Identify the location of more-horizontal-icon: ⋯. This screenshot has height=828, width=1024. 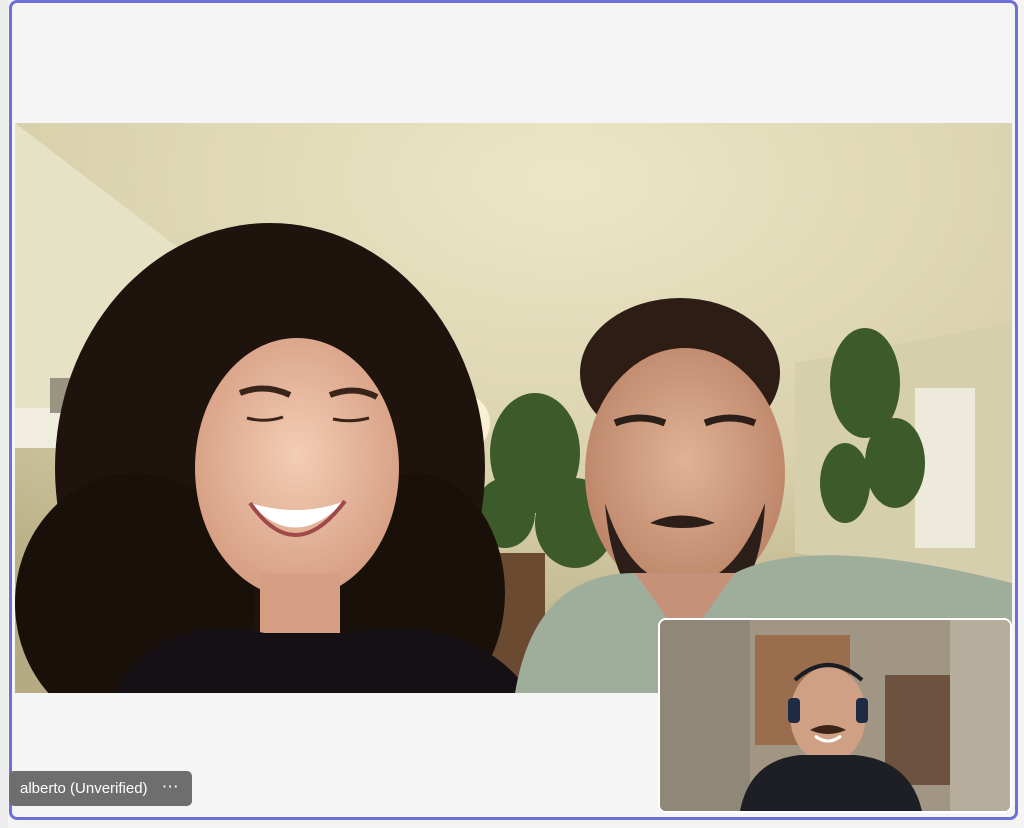
(171, 788).